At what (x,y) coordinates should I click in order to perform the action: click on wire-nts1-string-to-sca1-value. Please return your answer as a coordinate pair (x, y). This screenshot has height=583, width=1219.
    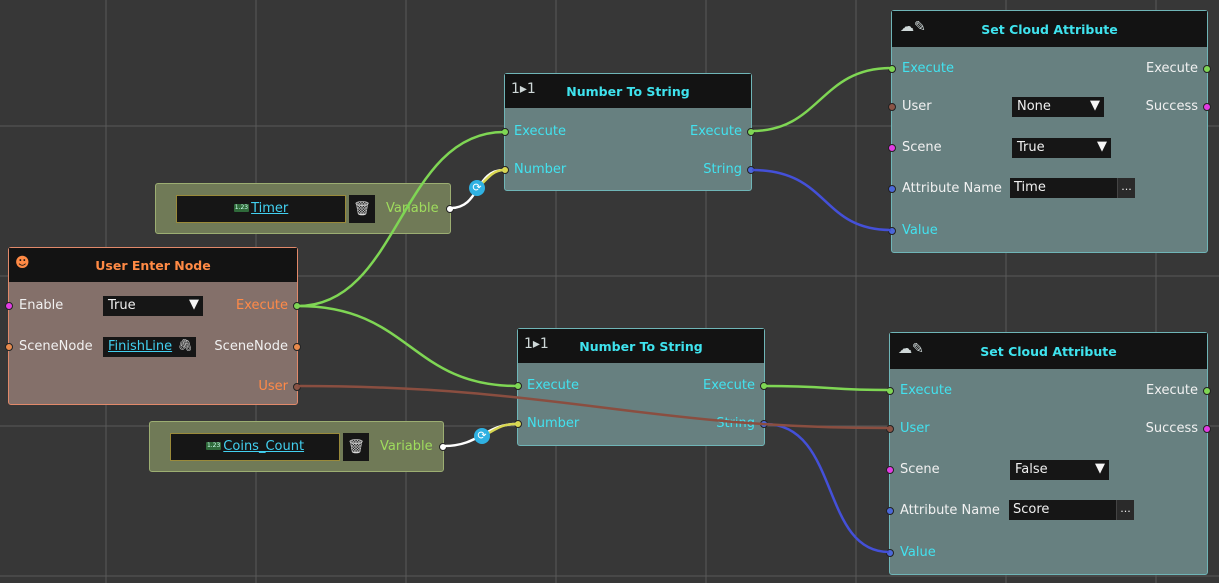
    Looking at the image, I should click on (821, 200).